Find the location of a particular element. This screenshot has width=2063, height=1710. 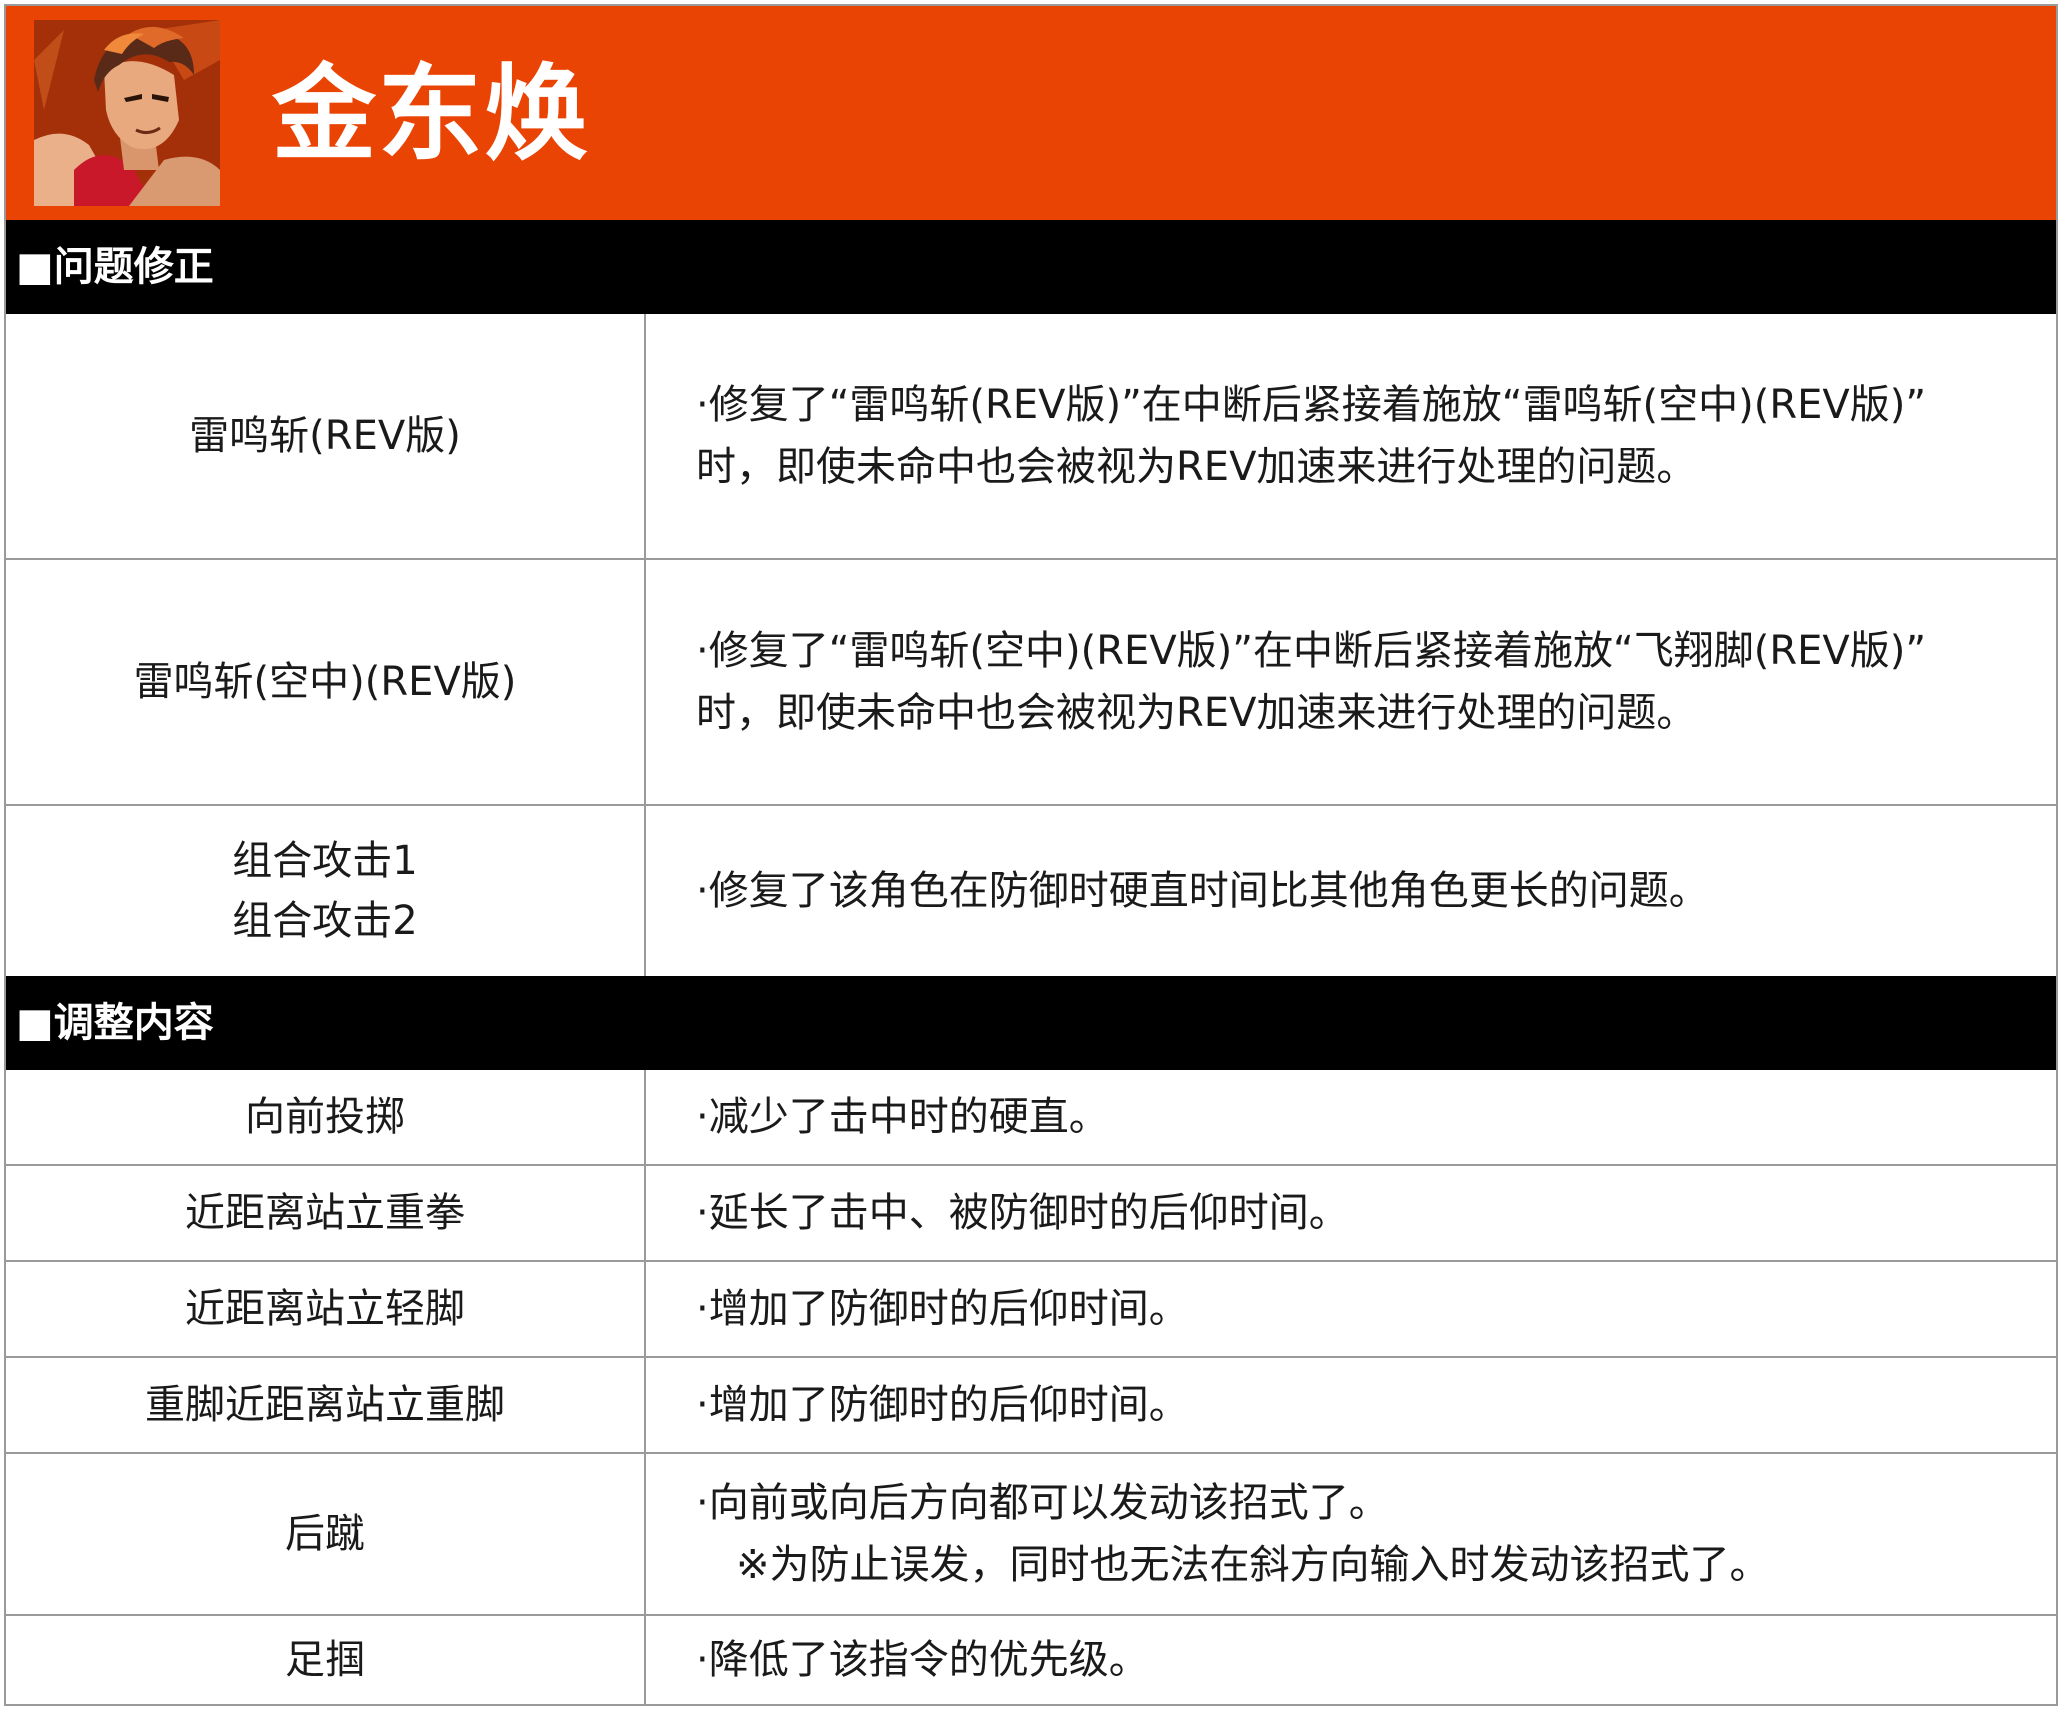

move-name-cell: 后蹴 is located at coordinates (326, 1534).